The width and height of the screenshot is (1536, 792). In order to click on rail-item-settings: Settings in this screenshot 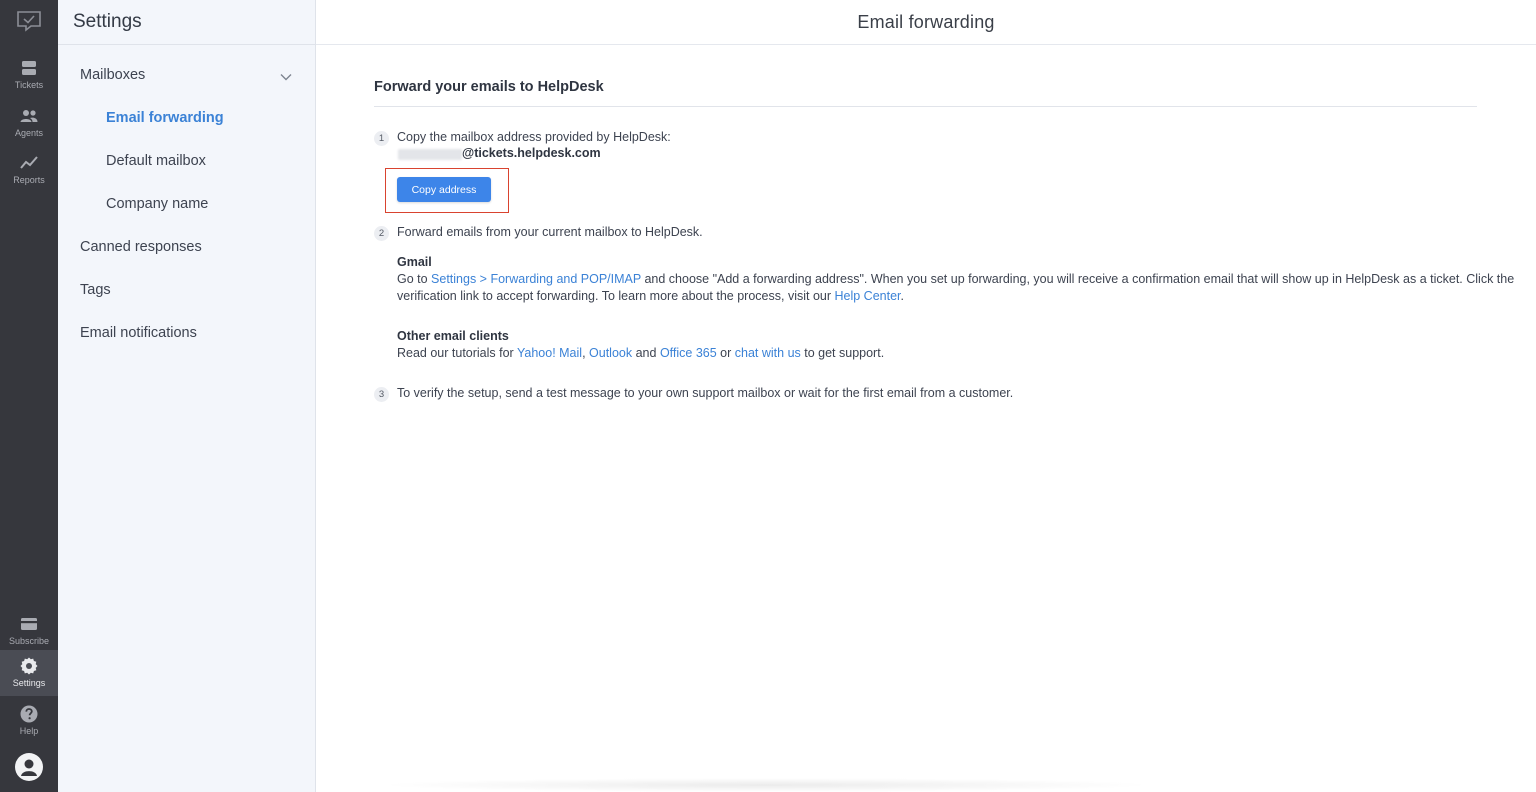, I will do `click(29, 673)`.